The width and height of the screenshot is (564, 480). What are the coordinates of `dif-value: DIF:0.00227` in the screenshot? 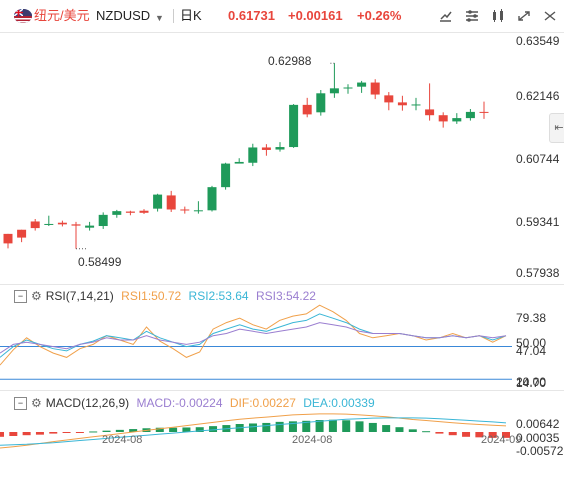 It's located at (262, 403).